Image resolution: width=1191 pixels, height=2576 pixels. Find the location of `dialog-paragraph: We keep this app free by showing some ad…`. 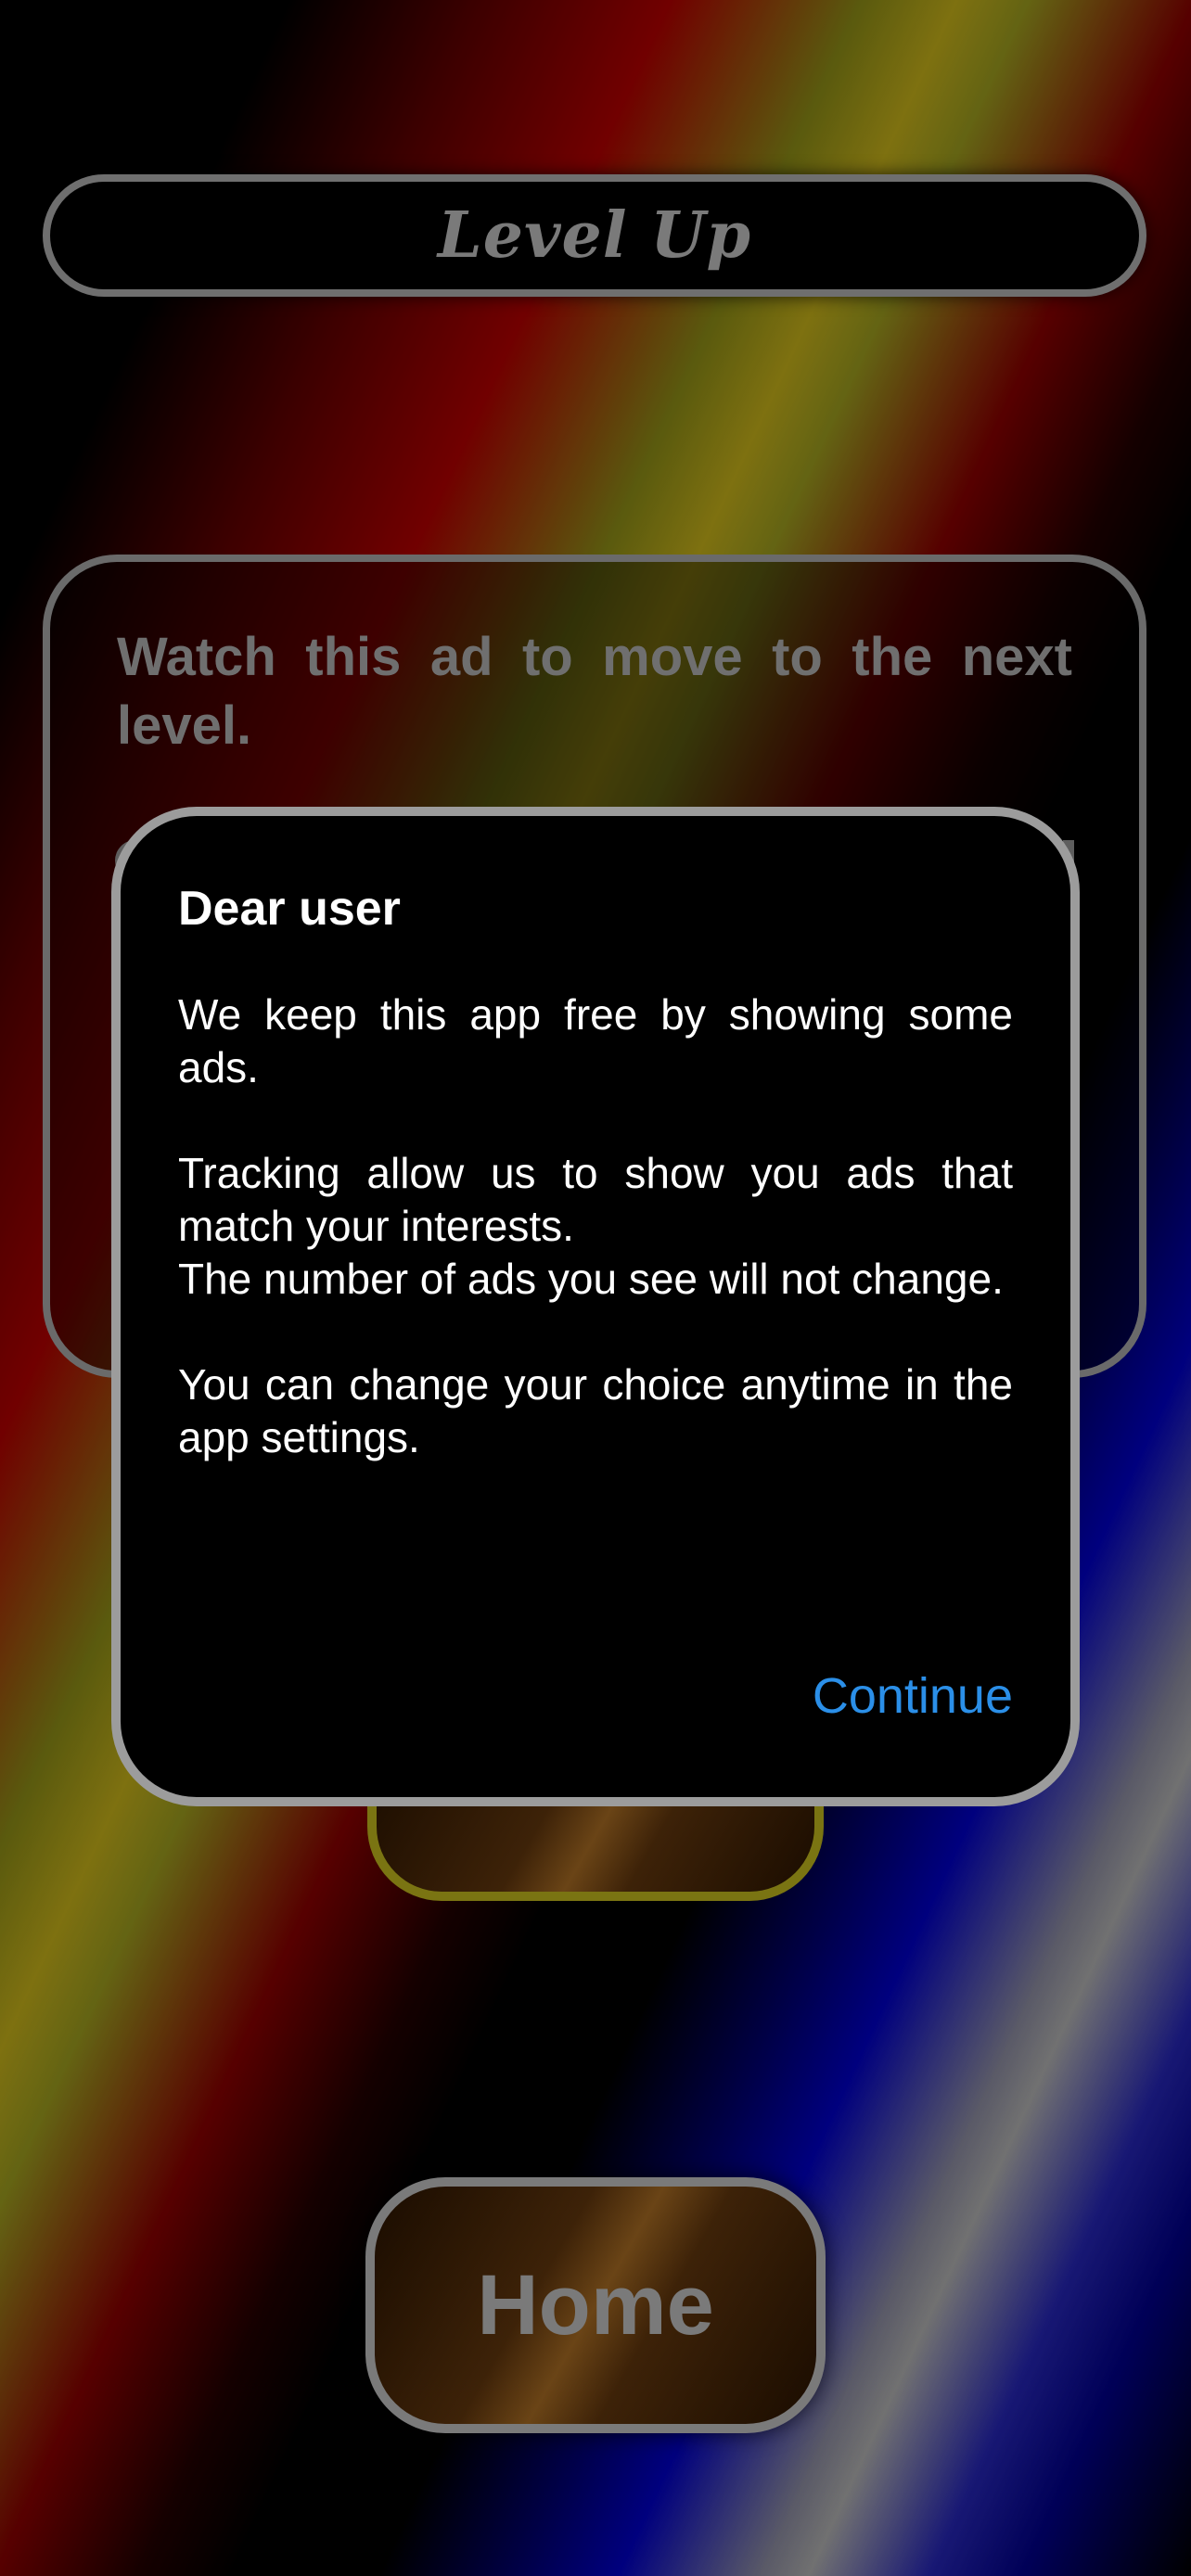

dialog-paragraph: We keep this app free by showing some ad… is located at coordinates (595, 1040).